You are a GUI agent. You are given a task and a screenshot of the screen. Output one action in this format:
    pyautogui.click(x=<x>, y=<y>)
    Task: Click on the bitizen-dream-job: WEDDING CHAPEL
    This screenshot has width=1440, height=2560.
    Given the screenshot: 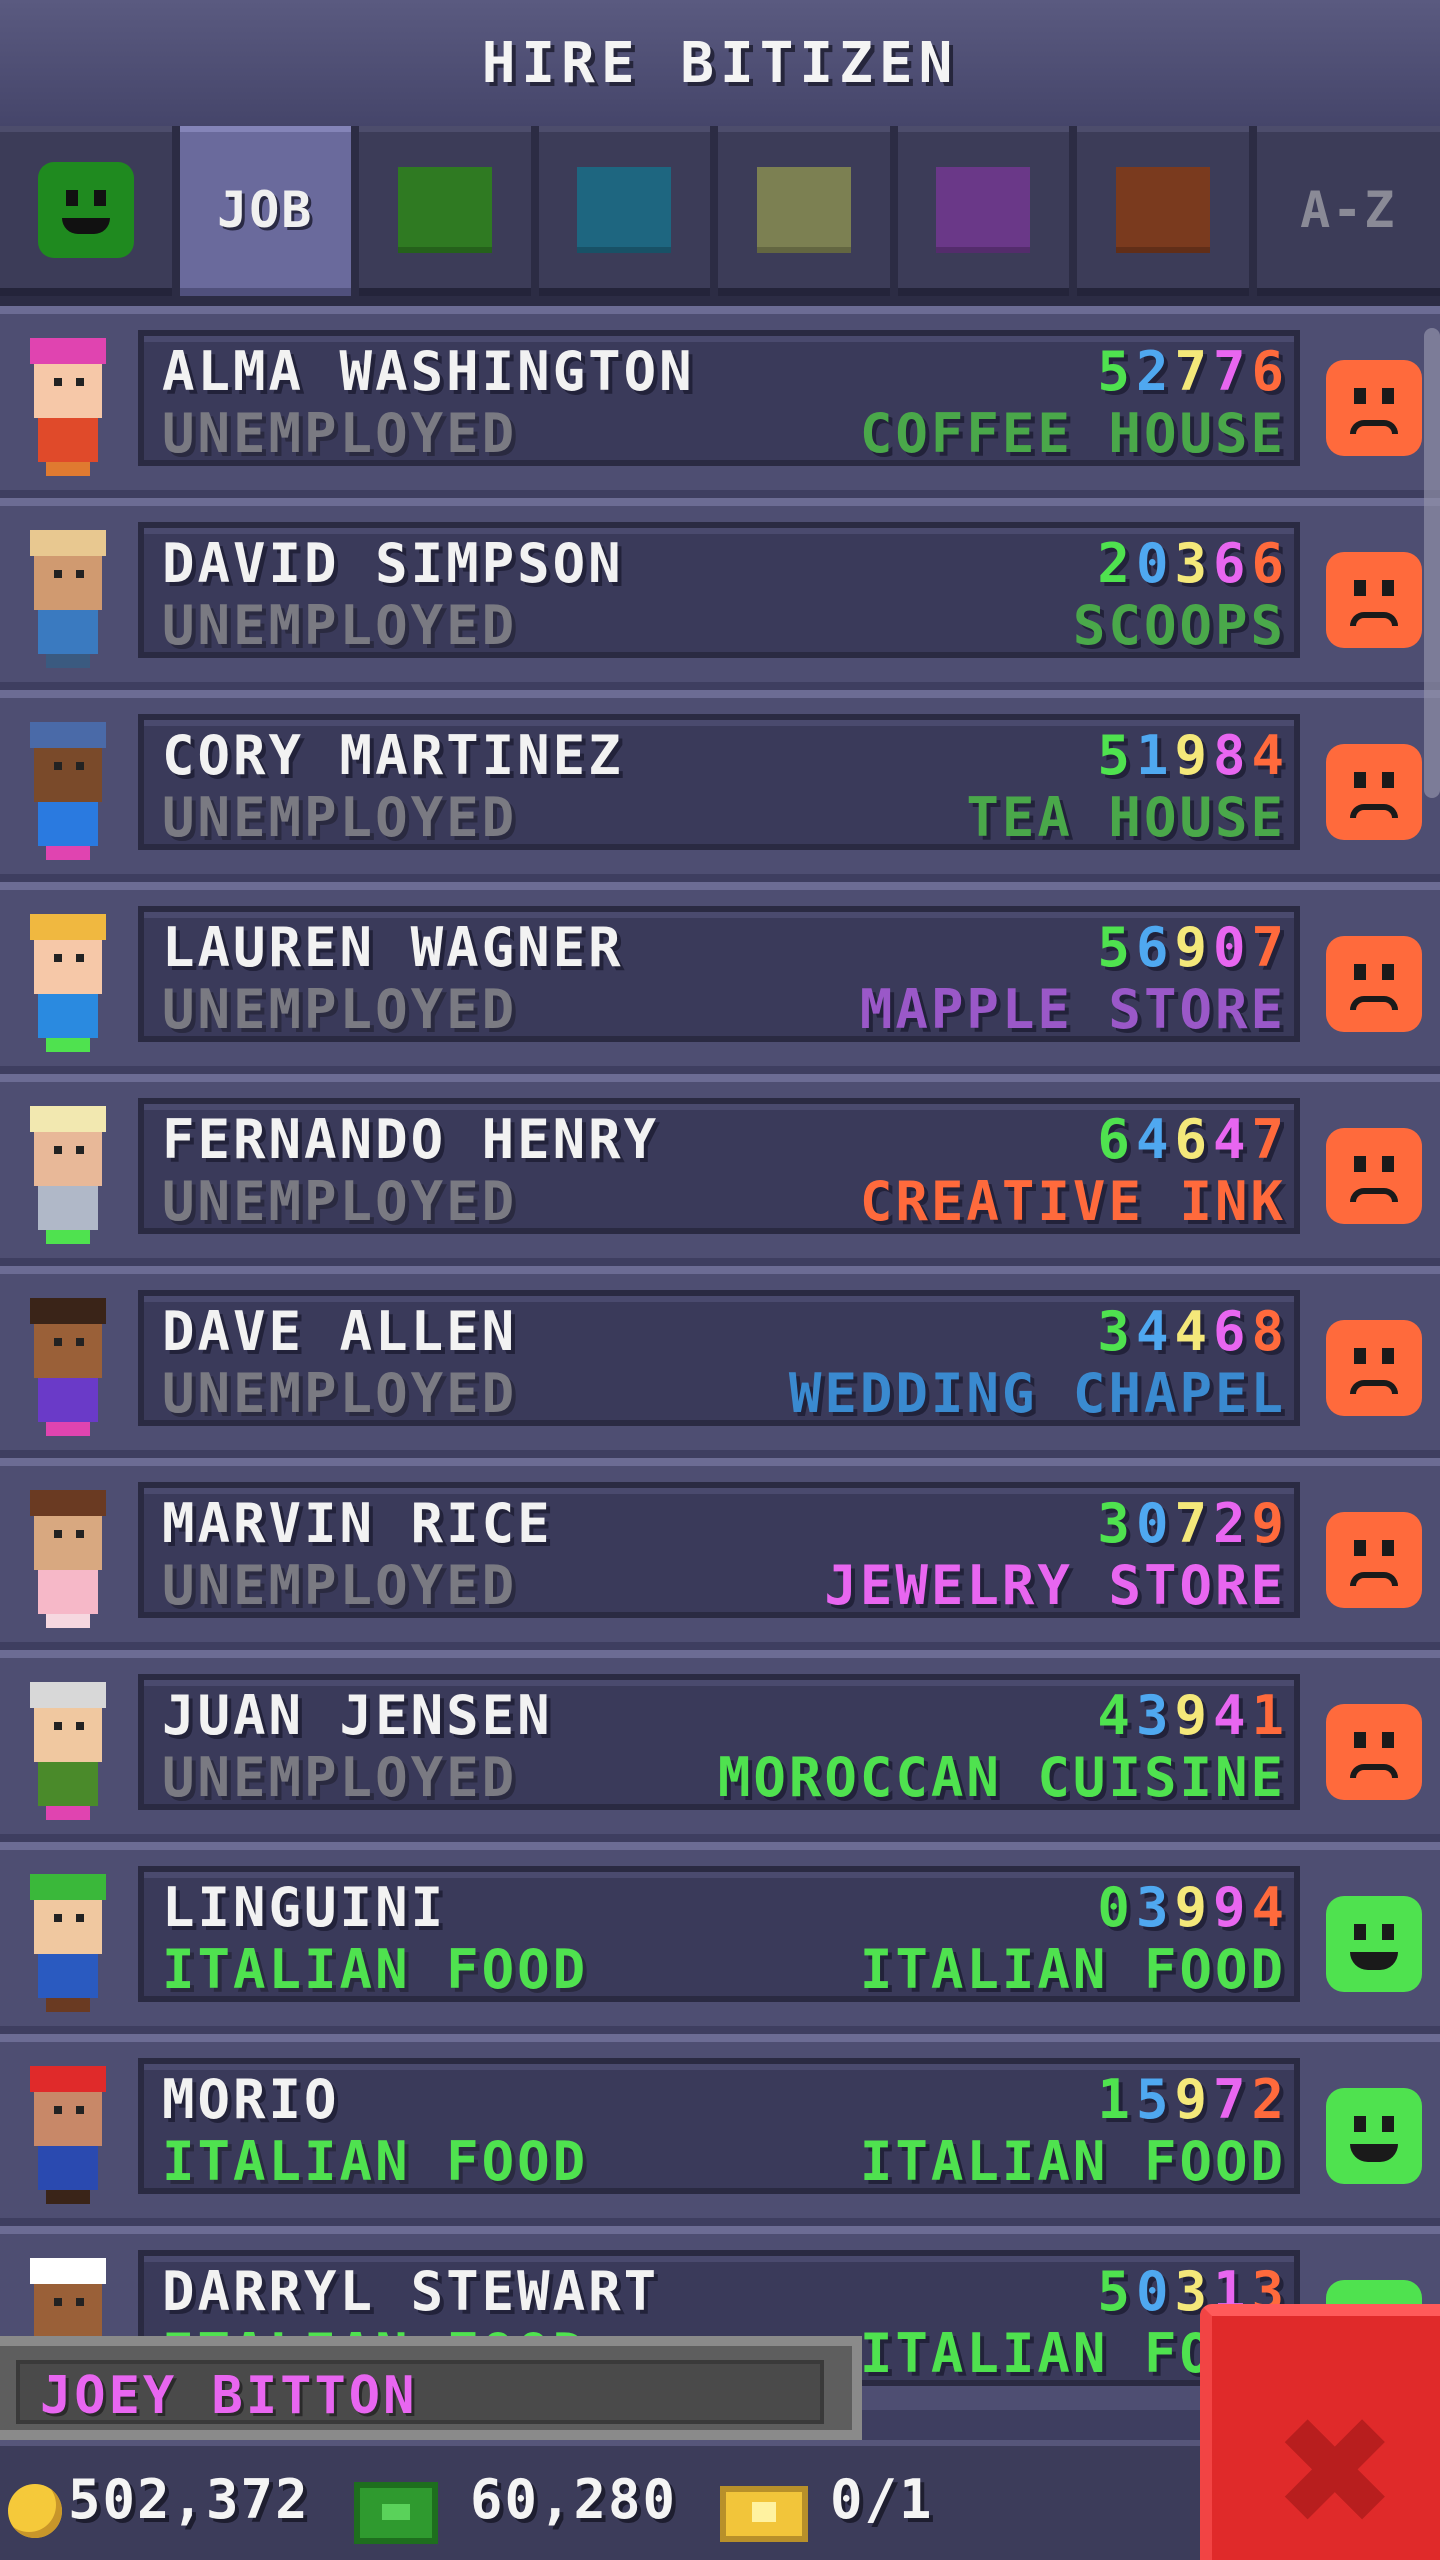 What is the action you would take?
    pyautogui.click(x=1037, y=1393)
    